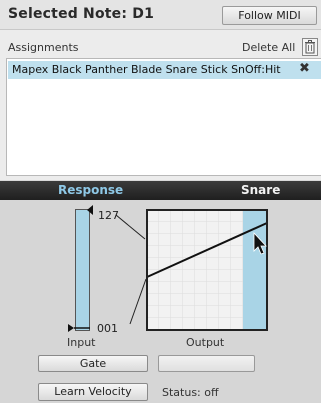  Describe the element at coordinates (205, 342) in the screenshot. I see `output-axis-label: Output` at that location.